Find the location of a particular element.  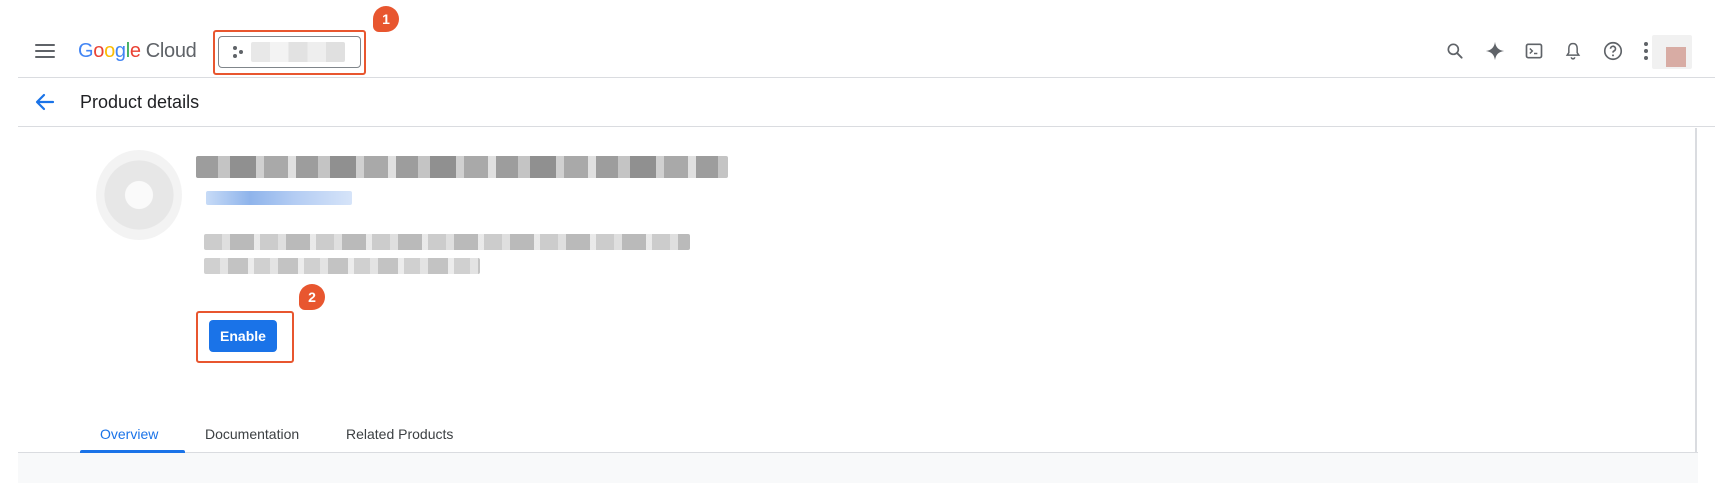

page-title: Product details is located at coordinates (140, 102).